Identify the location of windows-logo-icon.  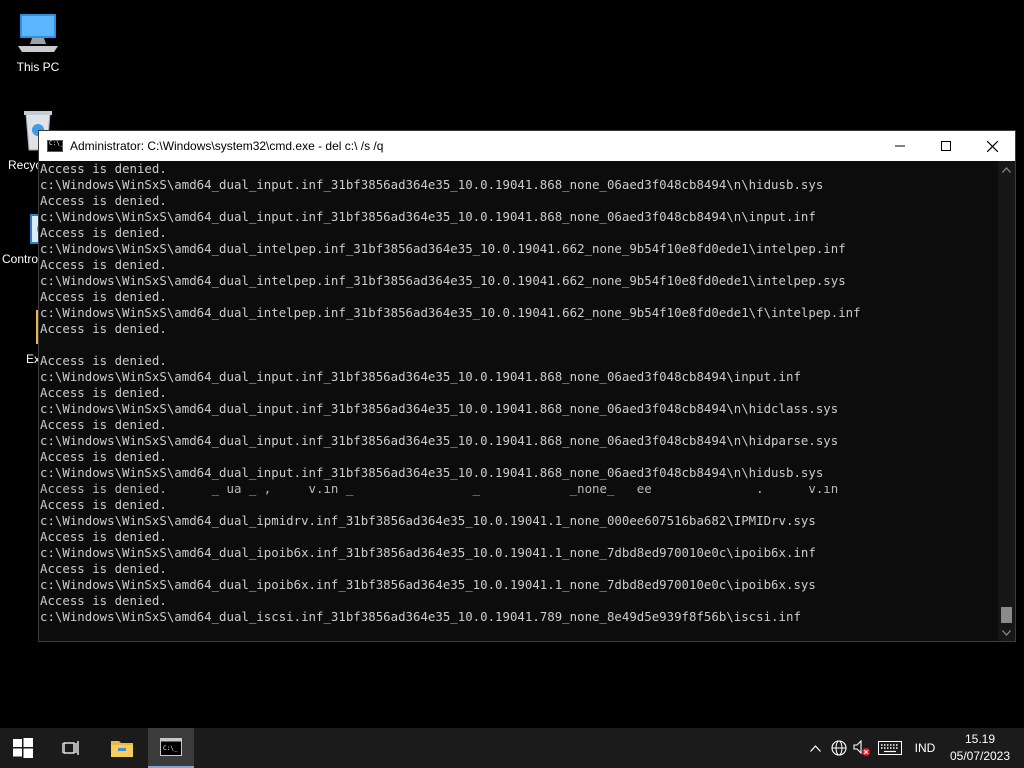
(23, 748).